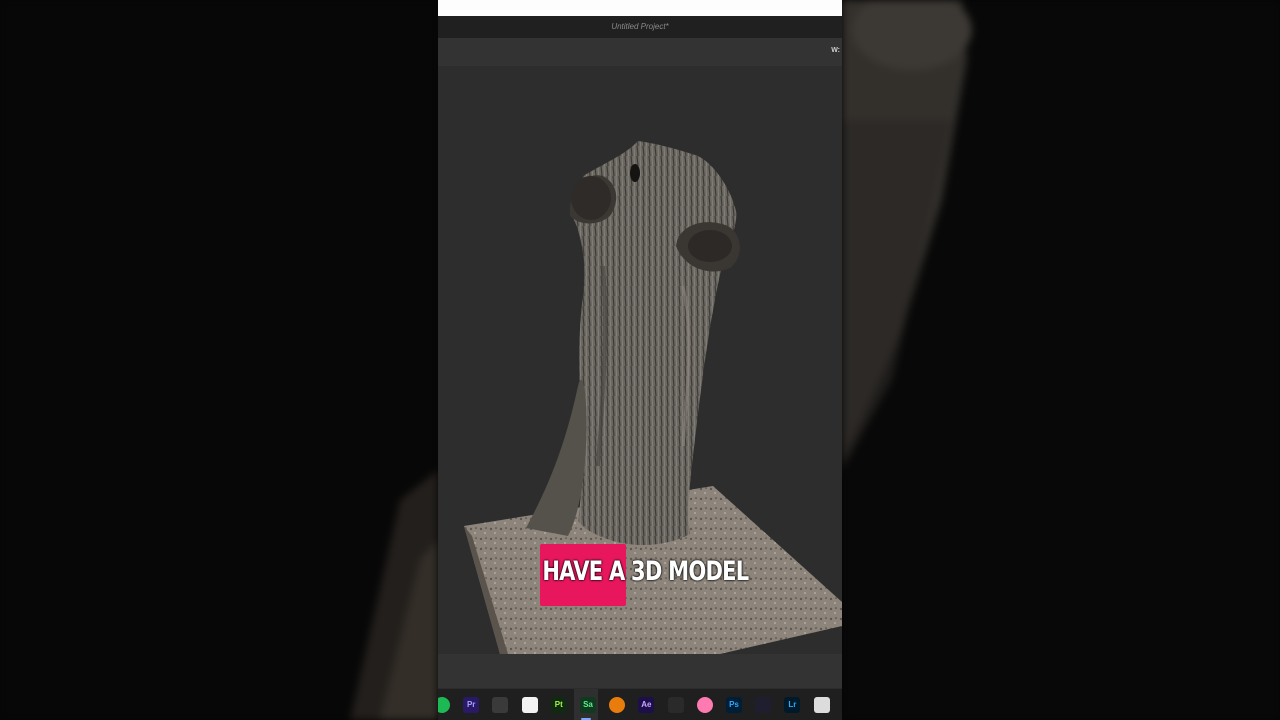  Describe the element at coordinates (500, 705) in the screenshot. I see `davinci-resolve-icon` at that location.